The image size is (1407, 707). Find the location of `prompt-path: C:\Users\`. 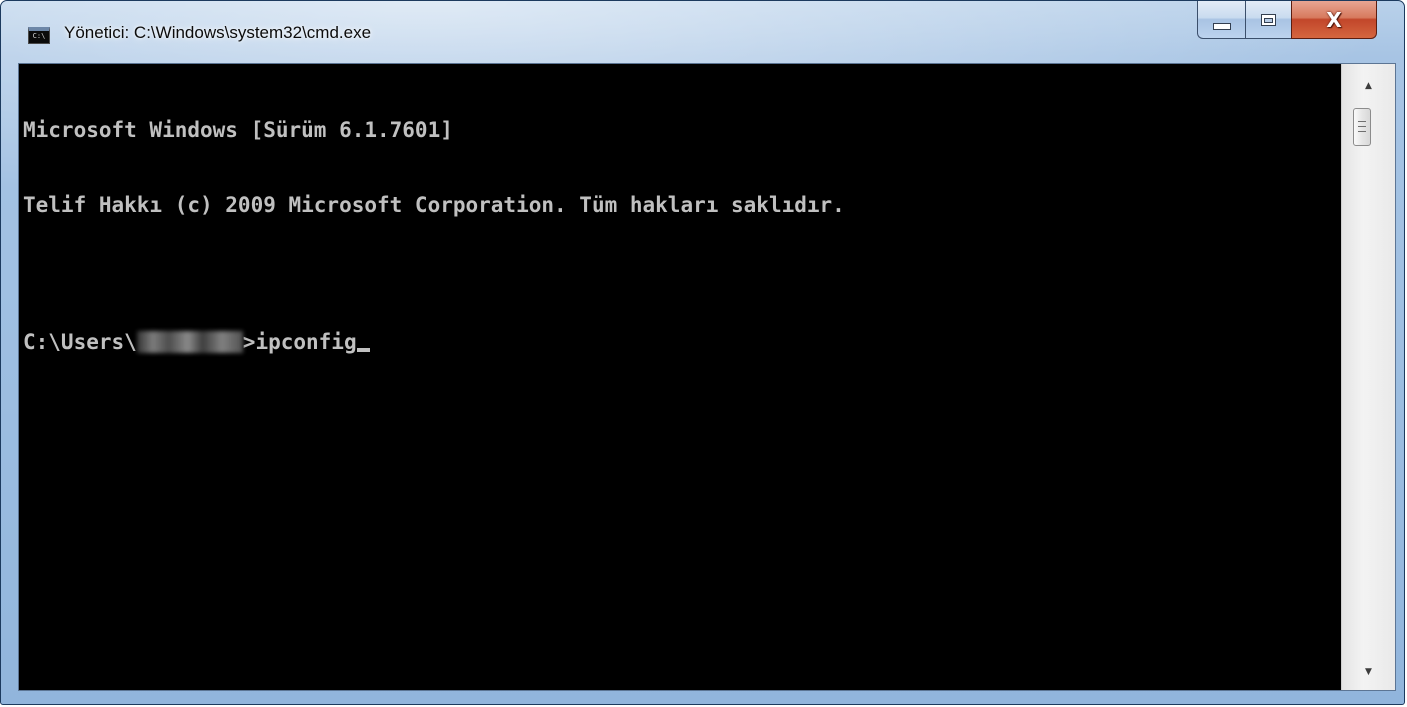

prompt-path: C:\Users\ is located at coordinates (80, 342).